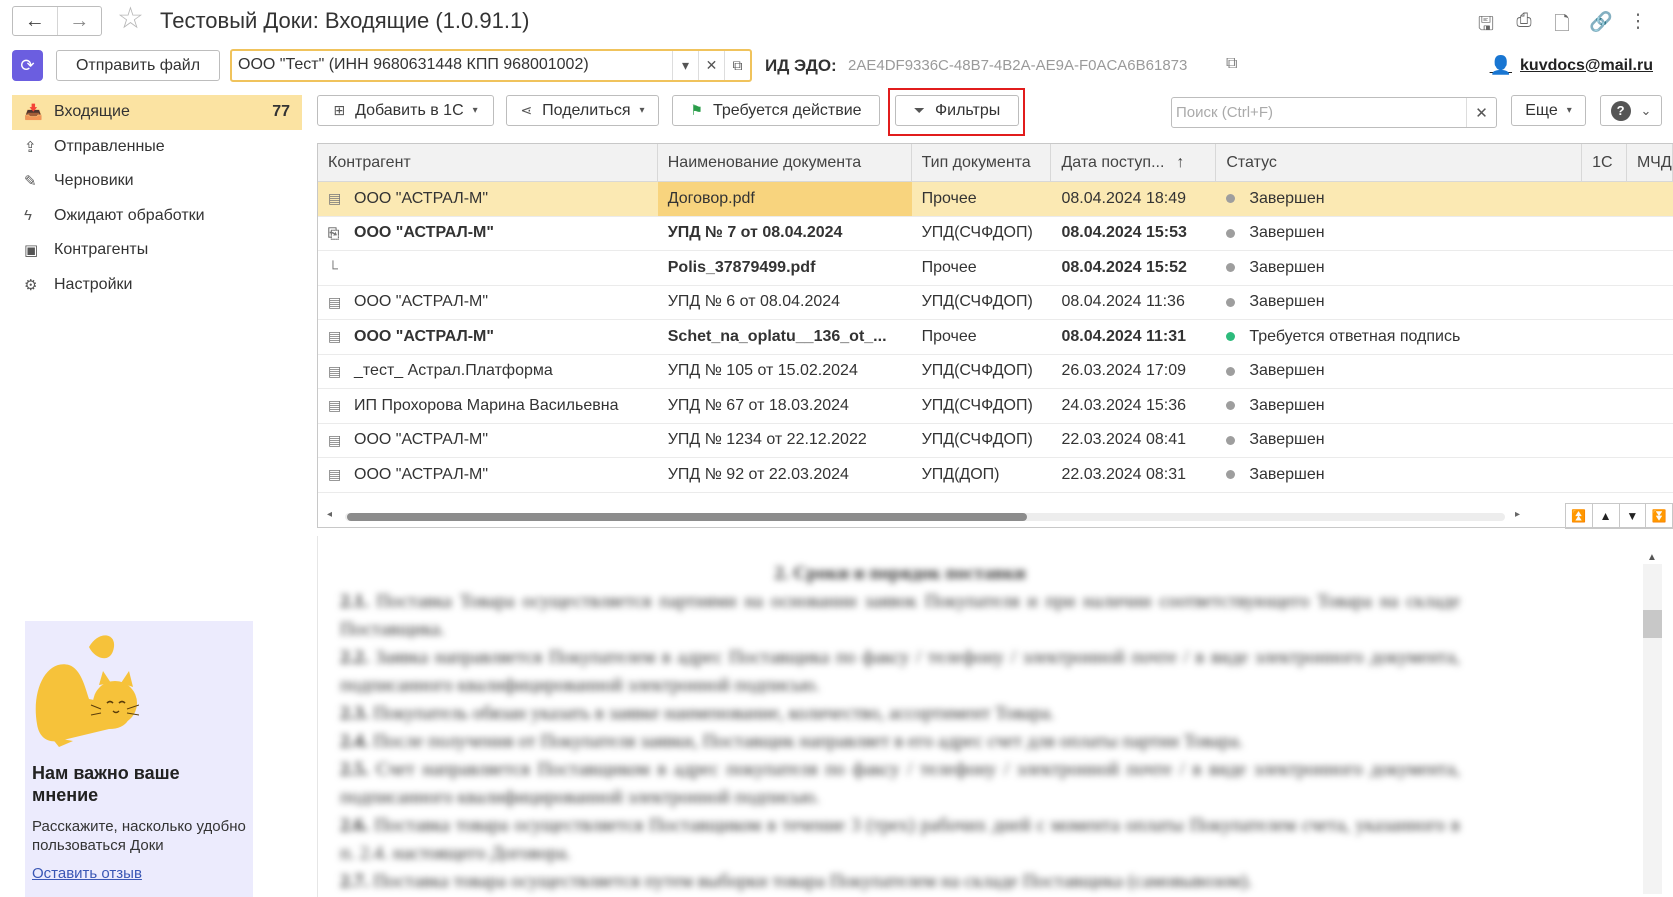  Describe the element at coordinates (1631, 110) in the screenshot. I see `help-button: ? ⌄` at that location.